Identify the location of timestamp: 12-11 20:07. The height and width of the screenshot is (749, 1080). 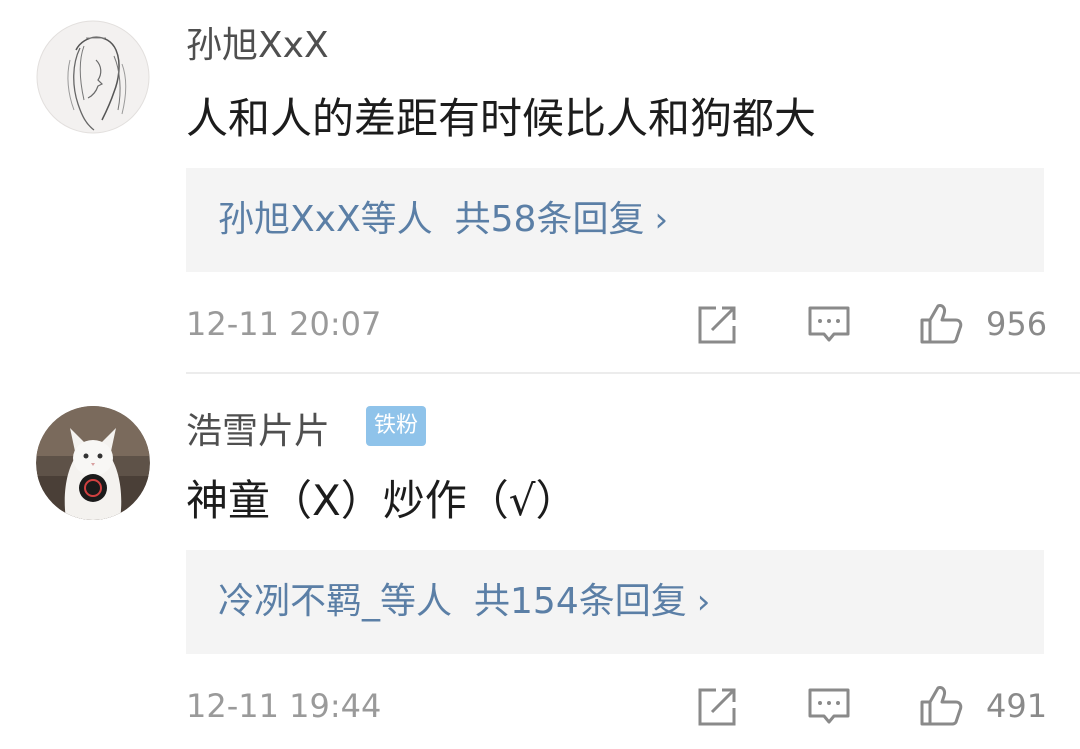
(284, 324).